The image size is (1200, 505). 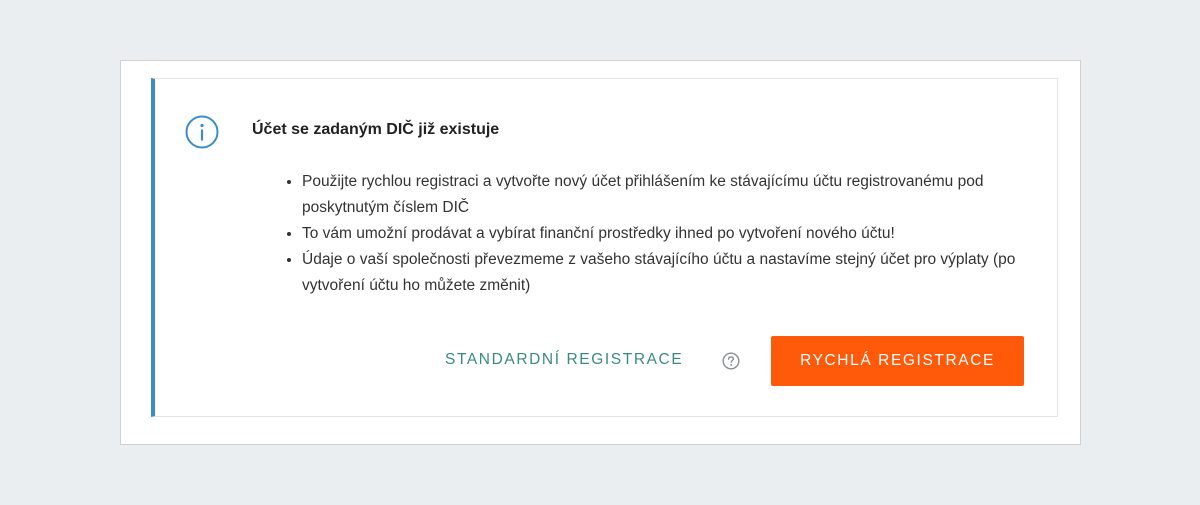 I want to click on alert-title: Účet se zadaným DIČ již existuje, so click(x=376, y=129).